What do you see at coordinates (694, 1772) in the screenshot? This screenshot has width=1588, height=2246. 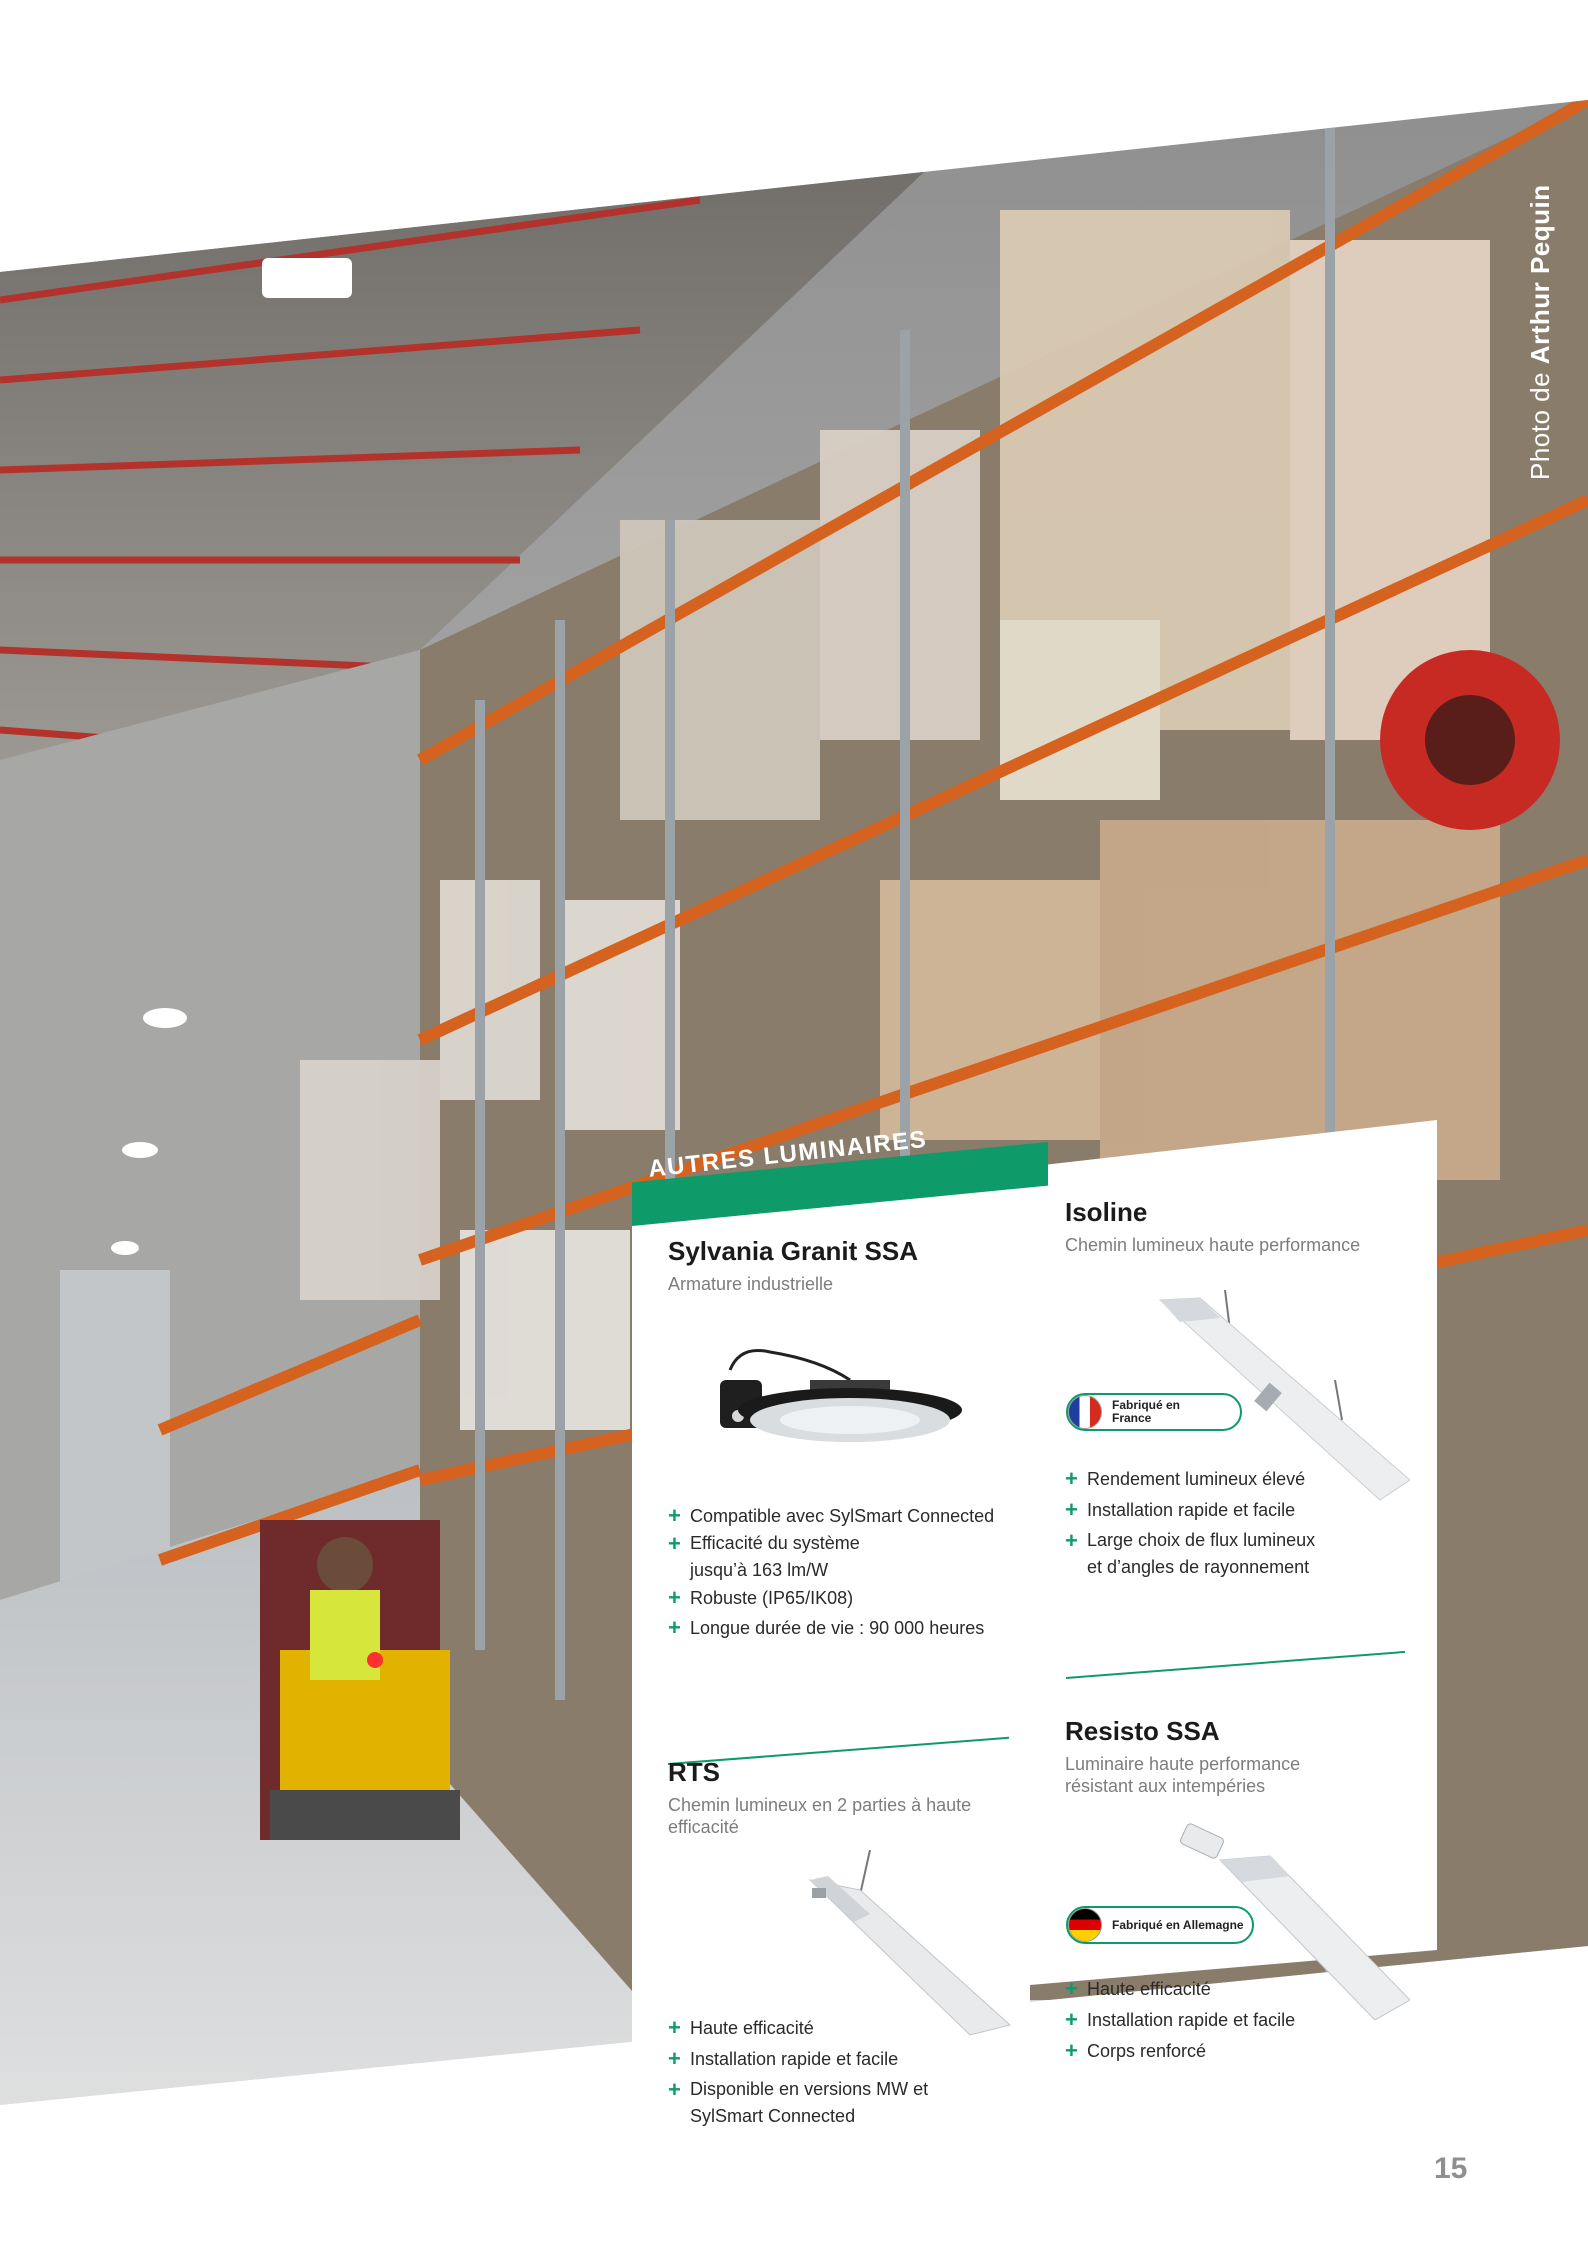 I see `product-name-rts: RTS` at bounding box center [694, 1772].